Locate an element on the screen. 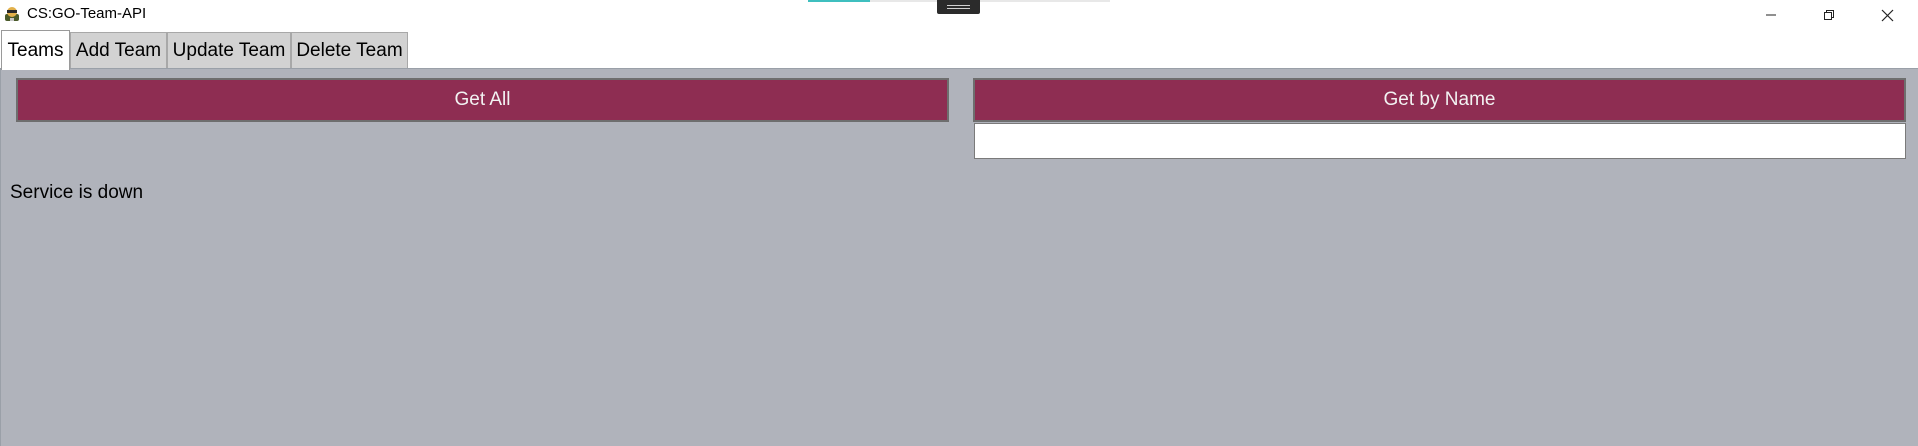 This screenshot has height=446, width=1918. app-icon is located at coordinates (12, 14).